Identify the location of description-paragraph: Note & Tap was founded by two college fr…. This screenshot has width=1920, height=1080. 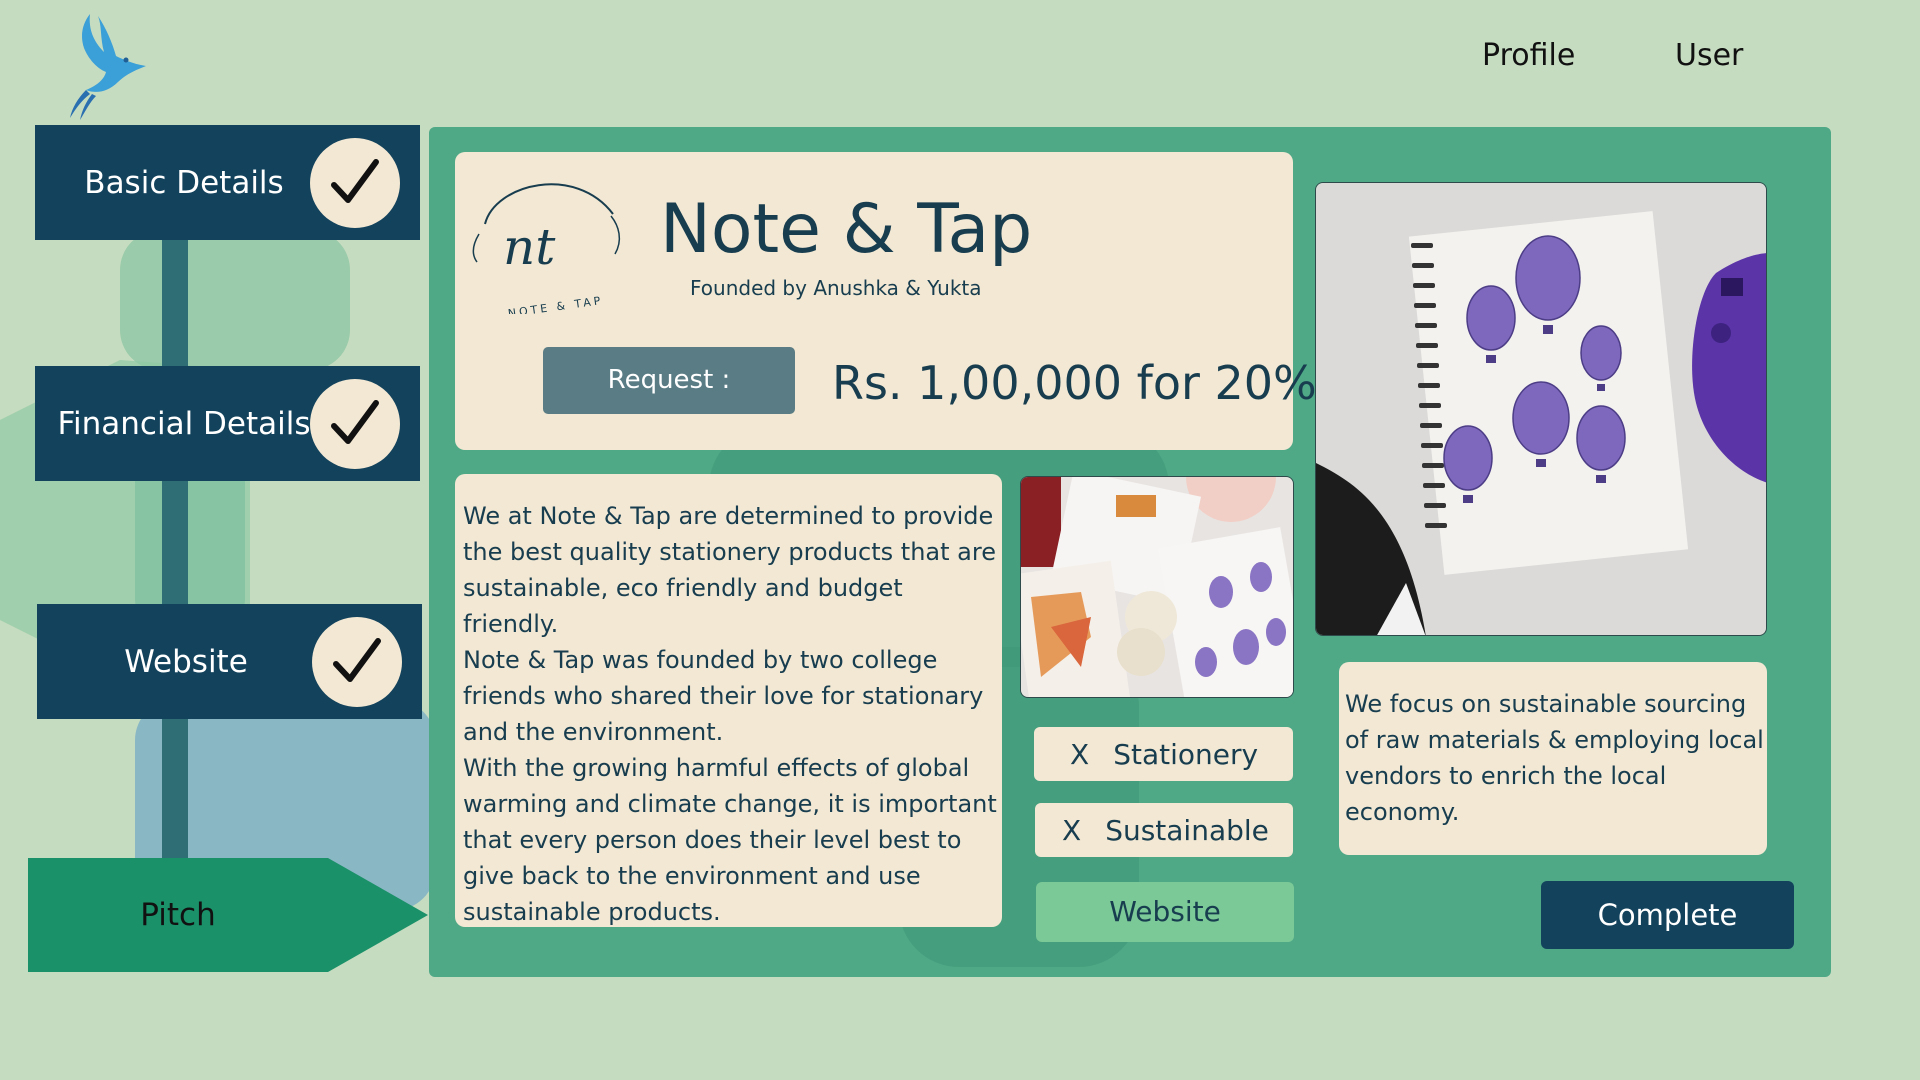
(723, 696).